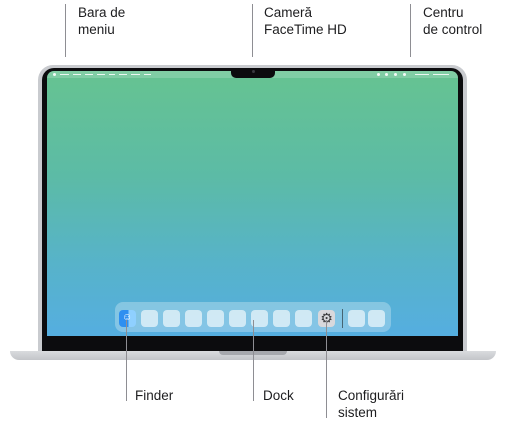 The width and height of the screenshot is (513, 424). What do you see at coordinates (395, 74) in the screenshot?
I see `search-icon` at bounding box center [395, 74].